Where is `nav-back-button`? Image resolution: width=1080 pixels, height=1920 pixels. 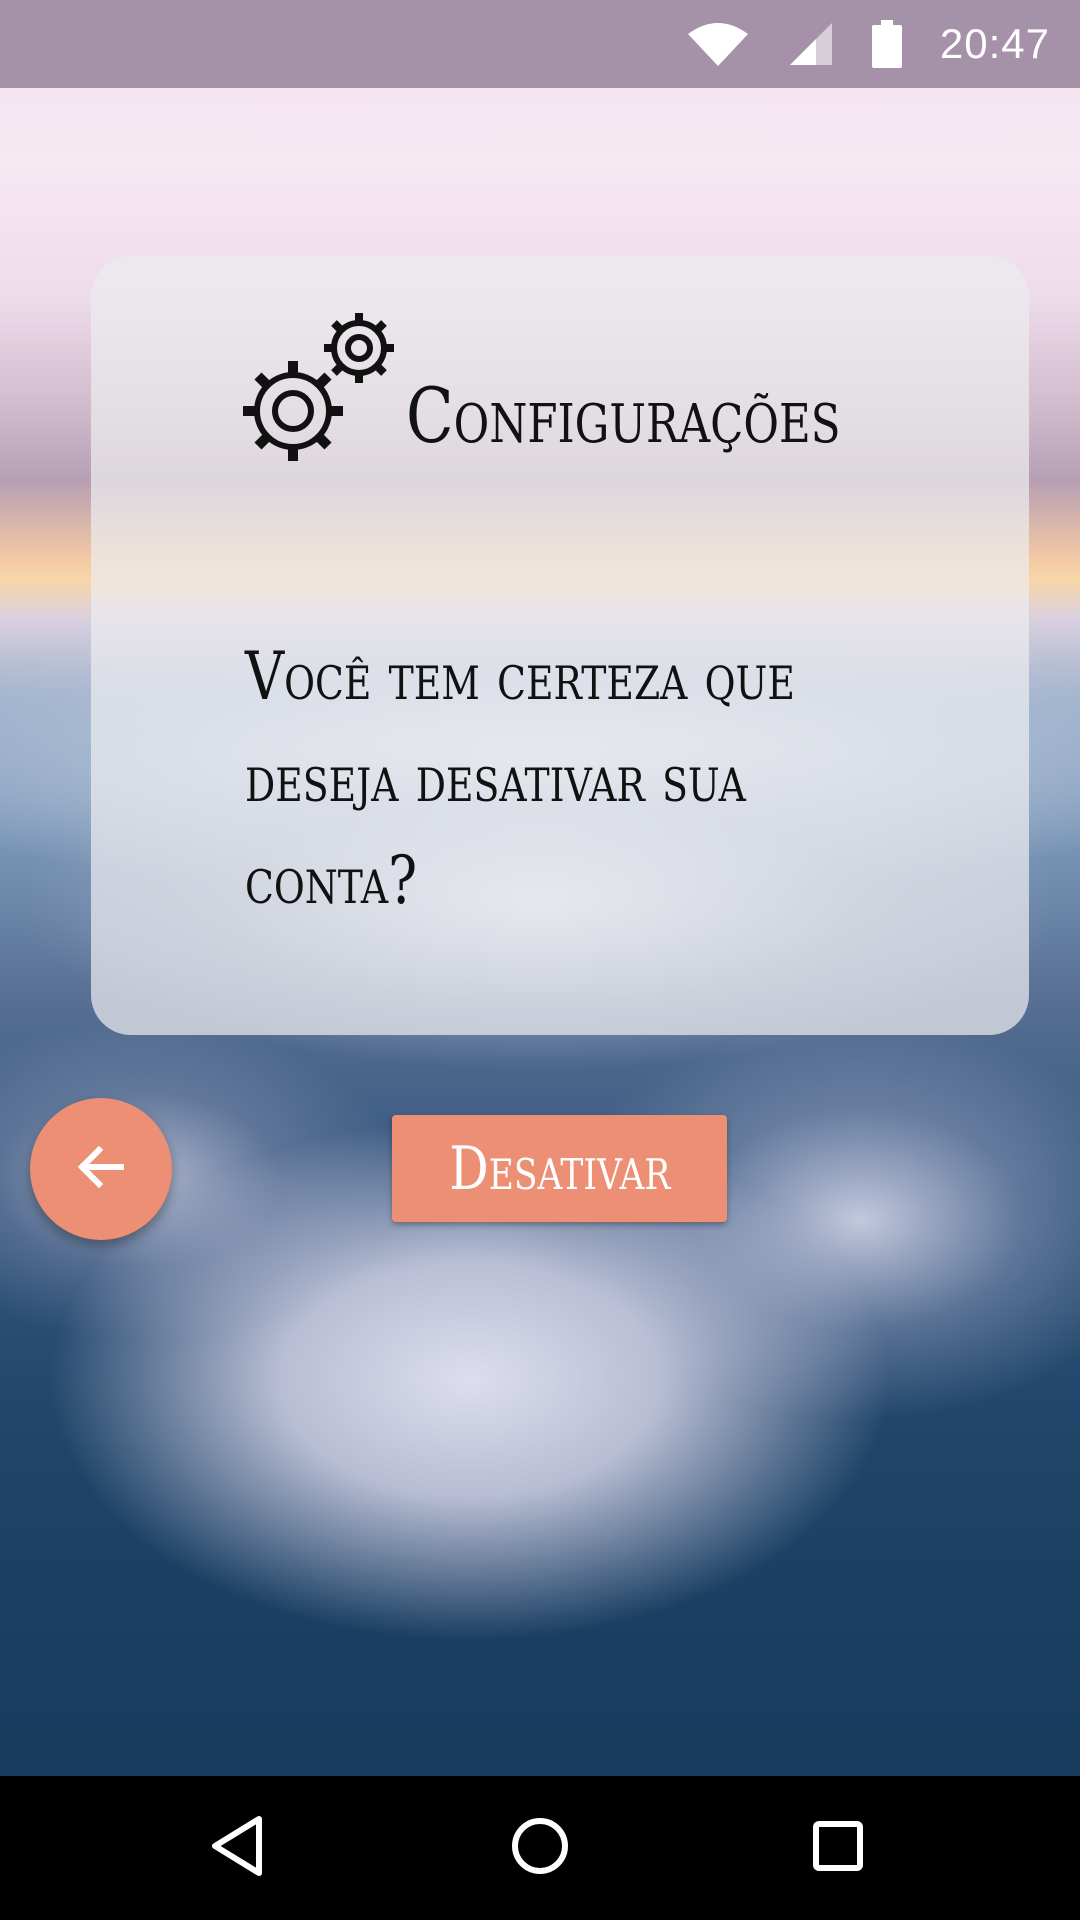 nav-back-button is located at coordinates (237, 1848).